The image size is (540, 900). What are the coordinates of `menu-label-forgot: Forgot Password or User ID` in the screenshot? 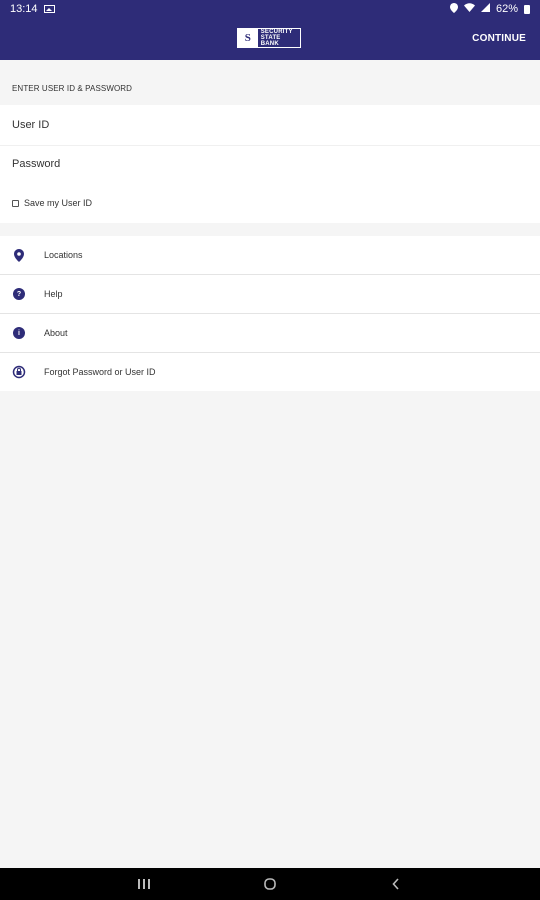 It's located at (100, 372).